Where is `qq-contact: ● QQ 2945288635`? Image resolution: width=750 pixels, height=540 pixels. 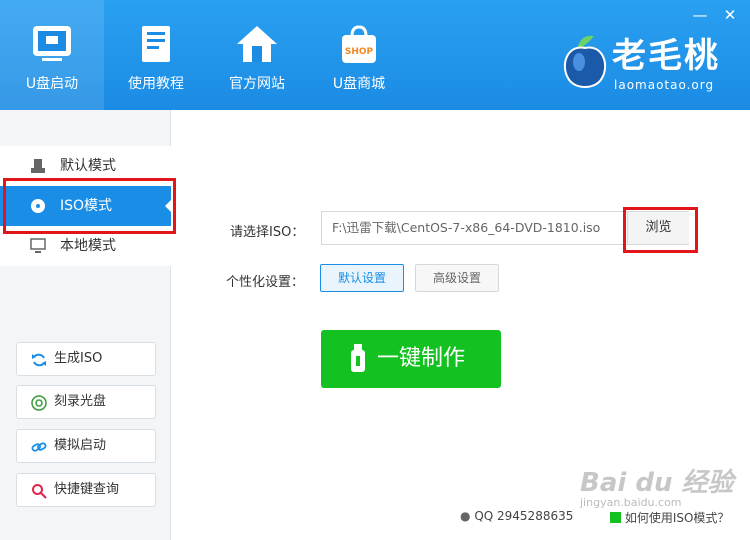 qq-contact: ● QQ 2945288635 is located at coordinates (516, 516).